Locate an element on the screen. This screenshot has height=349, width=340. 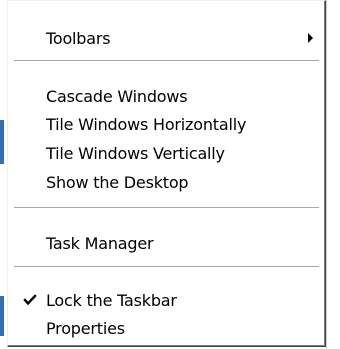
checkmark-icon is located at coordinates (30, 300).